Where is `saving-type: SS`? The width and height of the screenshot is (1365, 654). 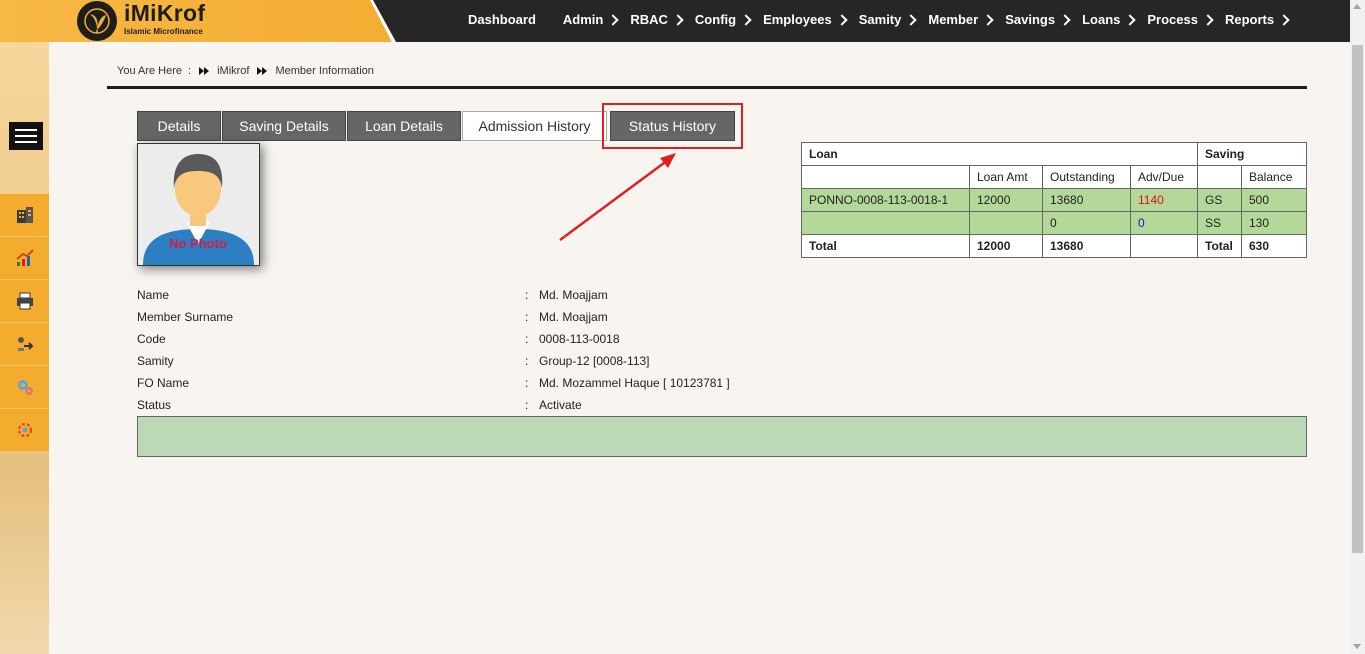
saving-type: SS is located at coordinates (1219, 223).